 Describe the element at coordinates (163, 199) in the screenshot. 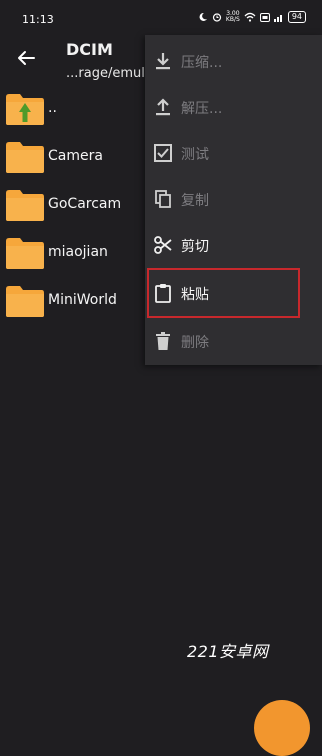

I see `copy-icon` at that location.